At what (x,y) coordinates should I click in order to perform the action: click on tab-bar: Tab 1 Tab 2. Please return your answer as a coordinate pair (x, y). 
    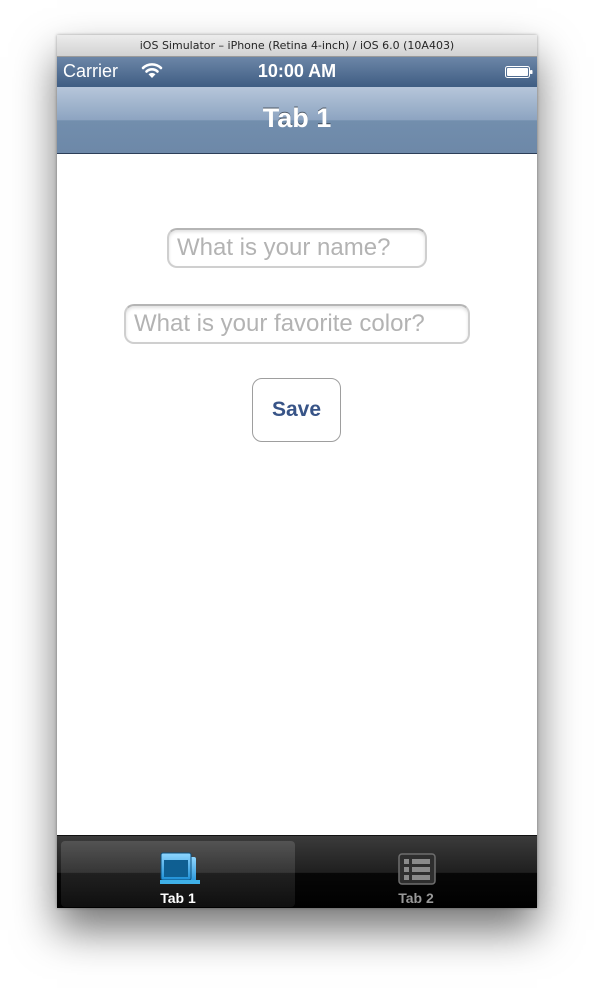
    Looking at the image, I should click on (297, 871).